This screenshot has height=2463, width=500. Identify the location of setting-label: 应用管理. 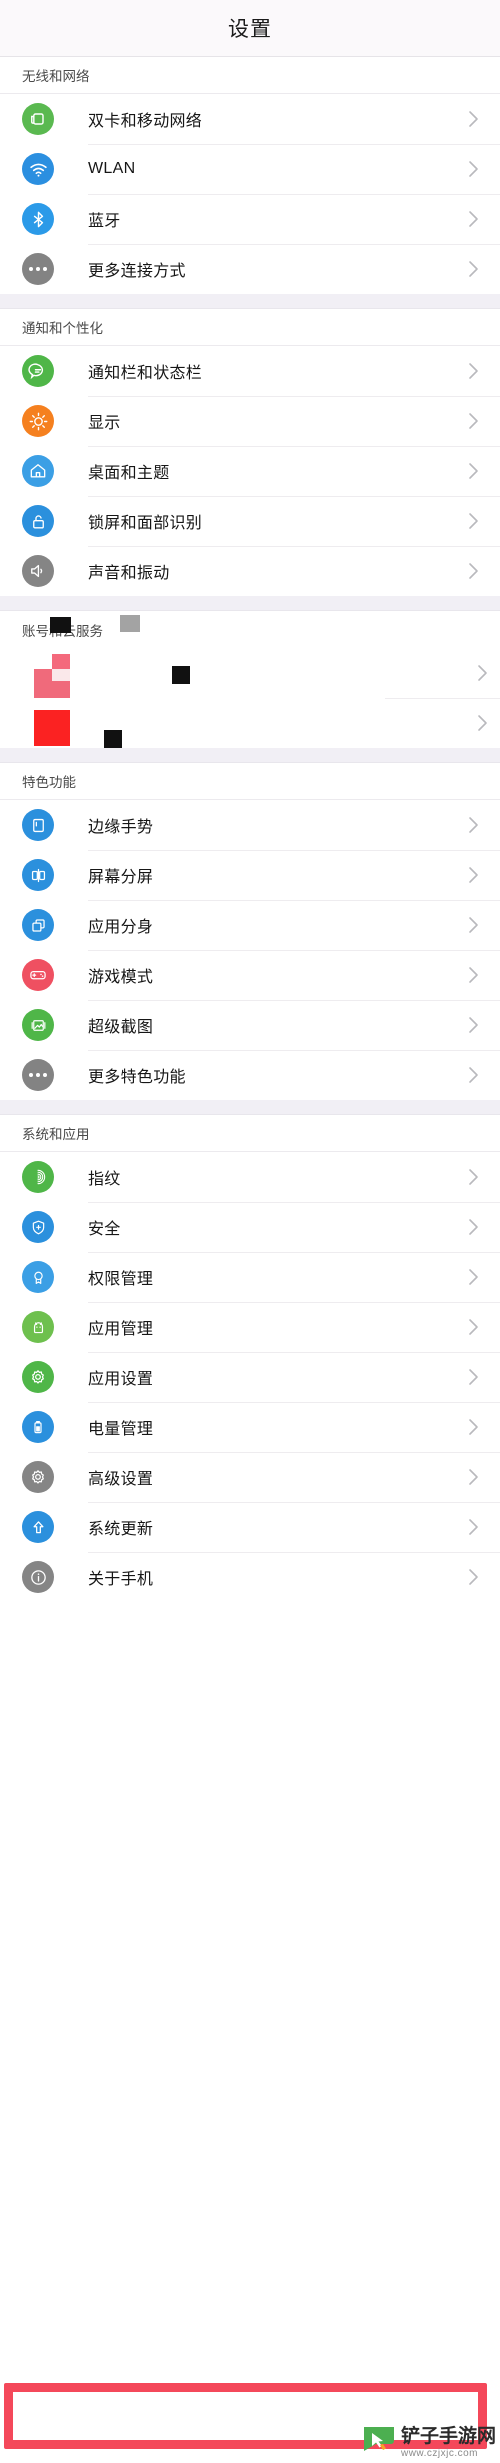
(121, 1329).